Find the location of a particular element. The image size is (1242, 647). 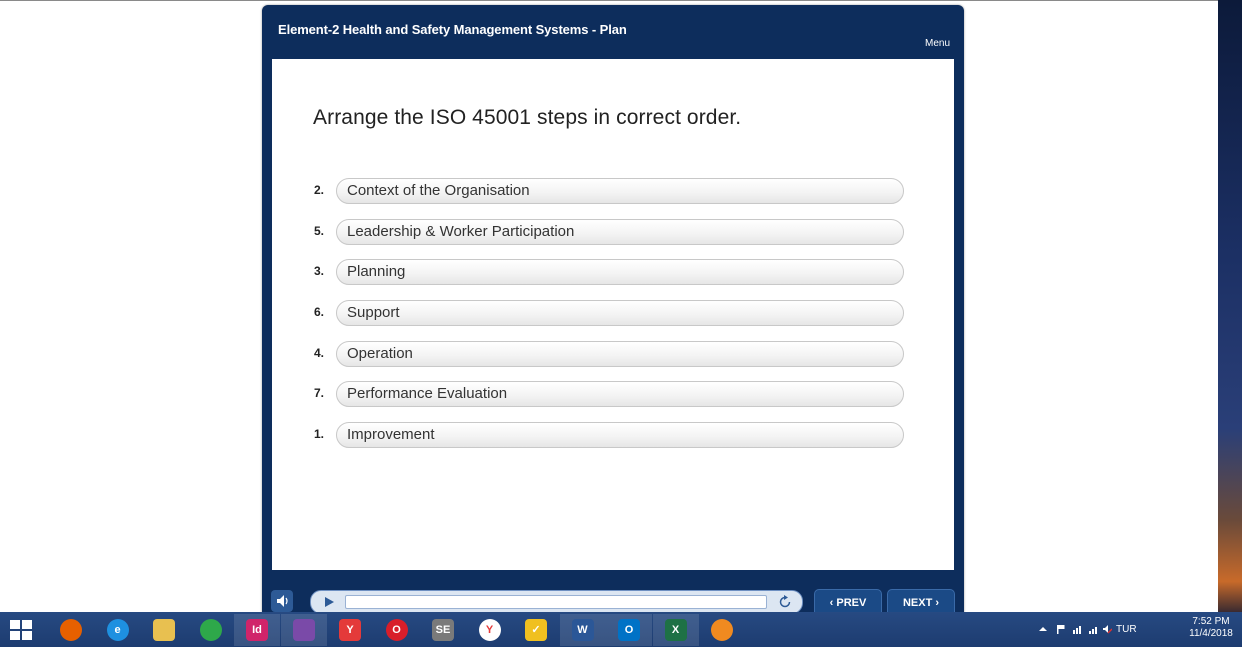

folder-icon is located at coordinates (164, 630).